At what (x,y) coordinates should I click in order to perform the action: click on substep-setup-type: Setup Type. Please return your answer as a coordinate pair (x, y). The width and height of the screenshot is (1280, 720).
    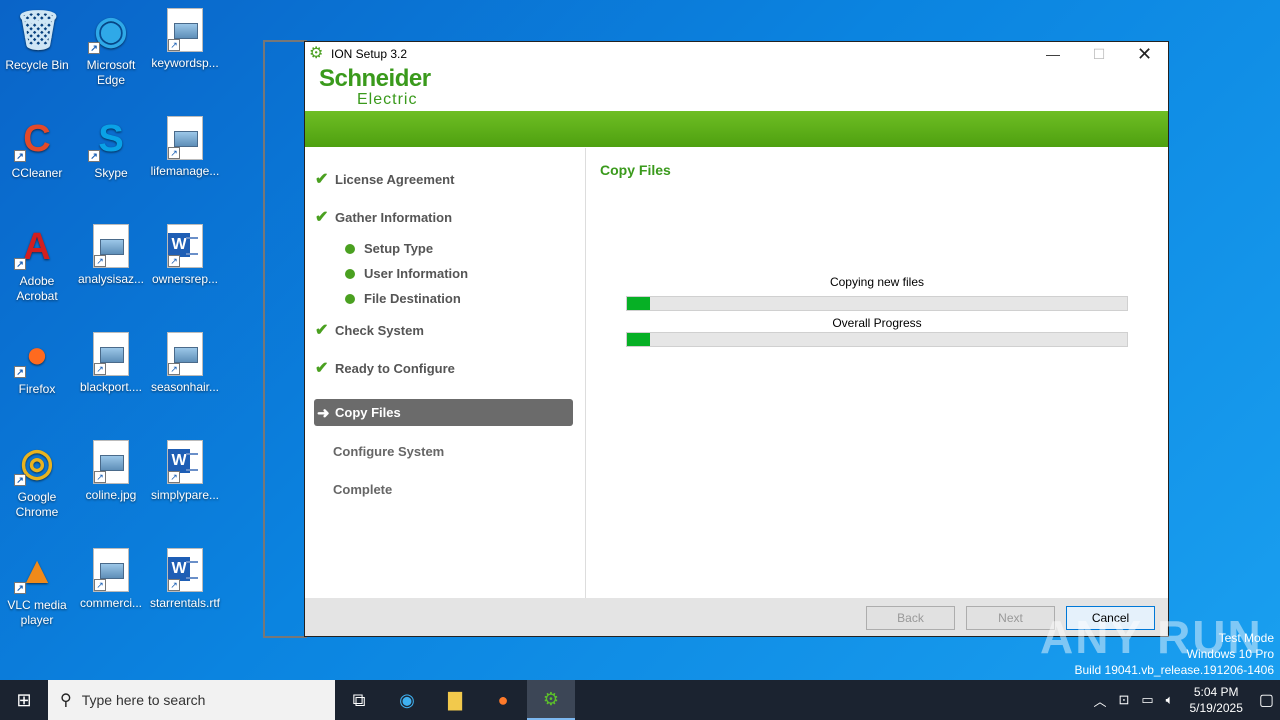
    Looking at the image, I should click on (445, 248).